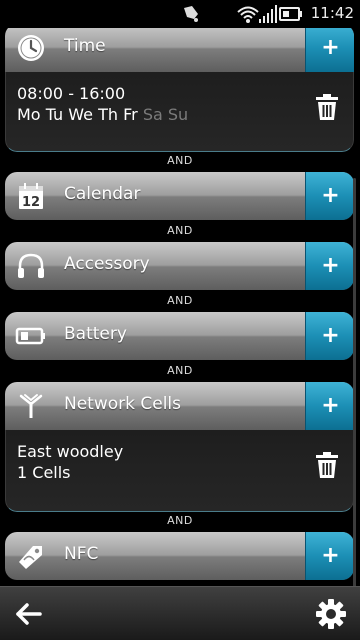  What do you see at coordinates (179, 471) in the screenshot?
I see `network-details: East woodley 1 Cells` at bounding box center [179, 471].